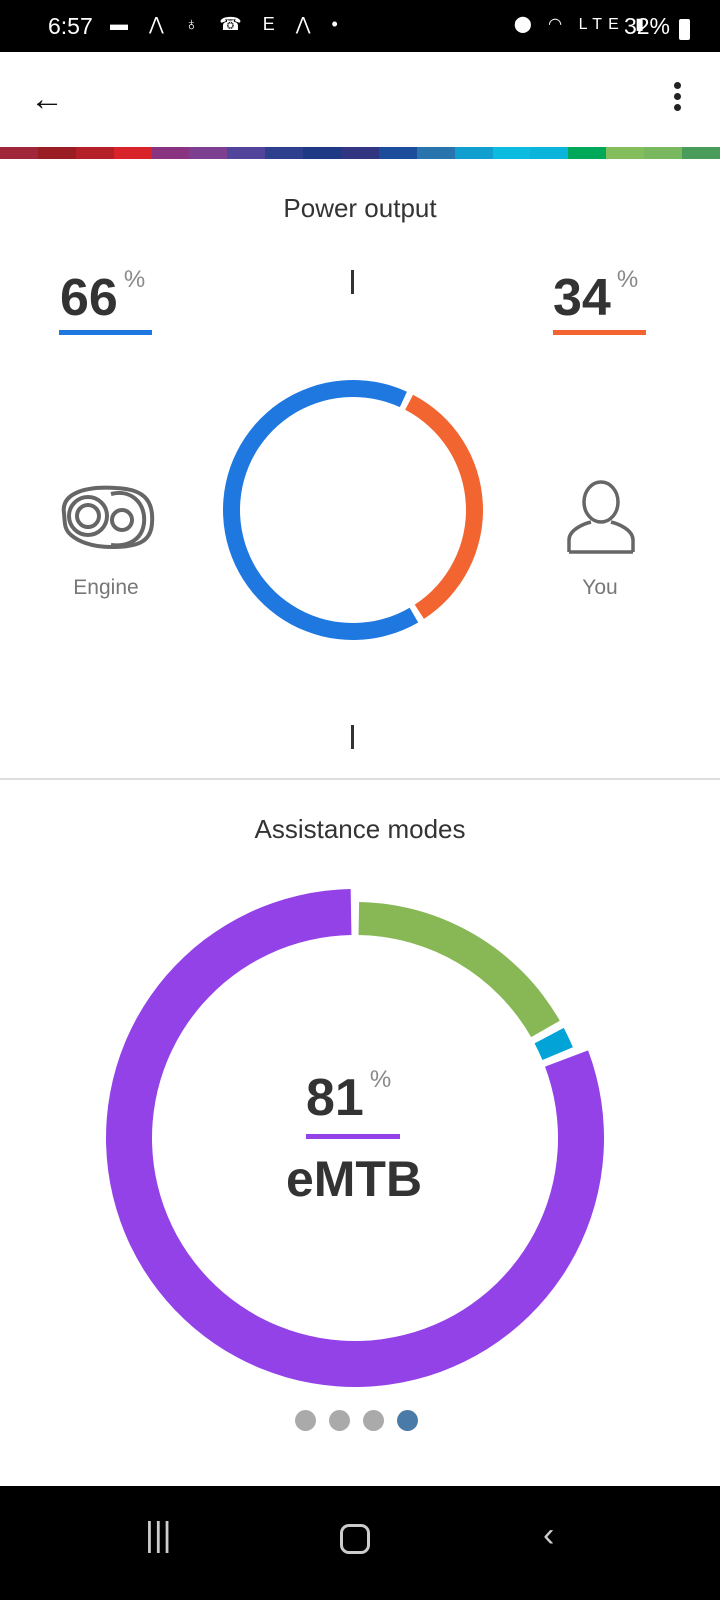  I want to click on brand-color-stripe, so click(360, 153).